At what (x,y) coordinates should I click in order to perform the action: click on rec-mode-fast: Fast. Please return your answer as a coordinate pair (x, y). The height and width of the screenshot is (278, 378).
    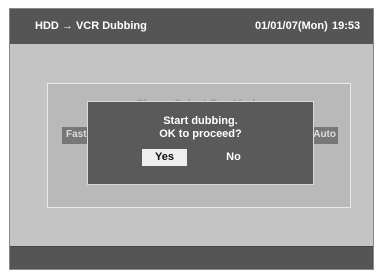
    Looking at the image, I should click on (76, 134).